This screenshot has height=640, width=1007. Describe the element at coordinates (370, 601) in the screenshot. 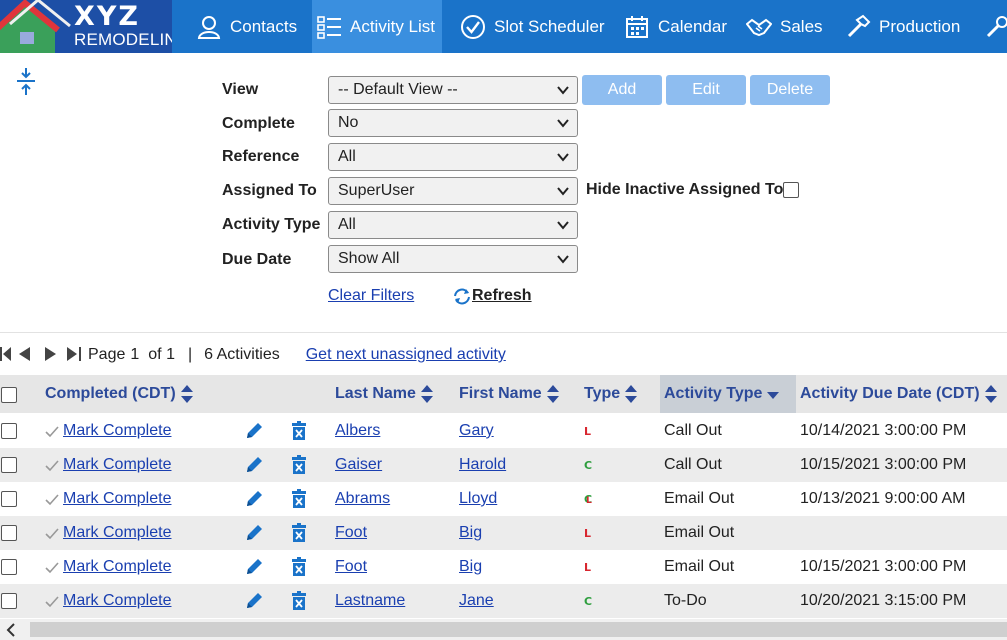

I see `last-name-link: Lastname` at that location.